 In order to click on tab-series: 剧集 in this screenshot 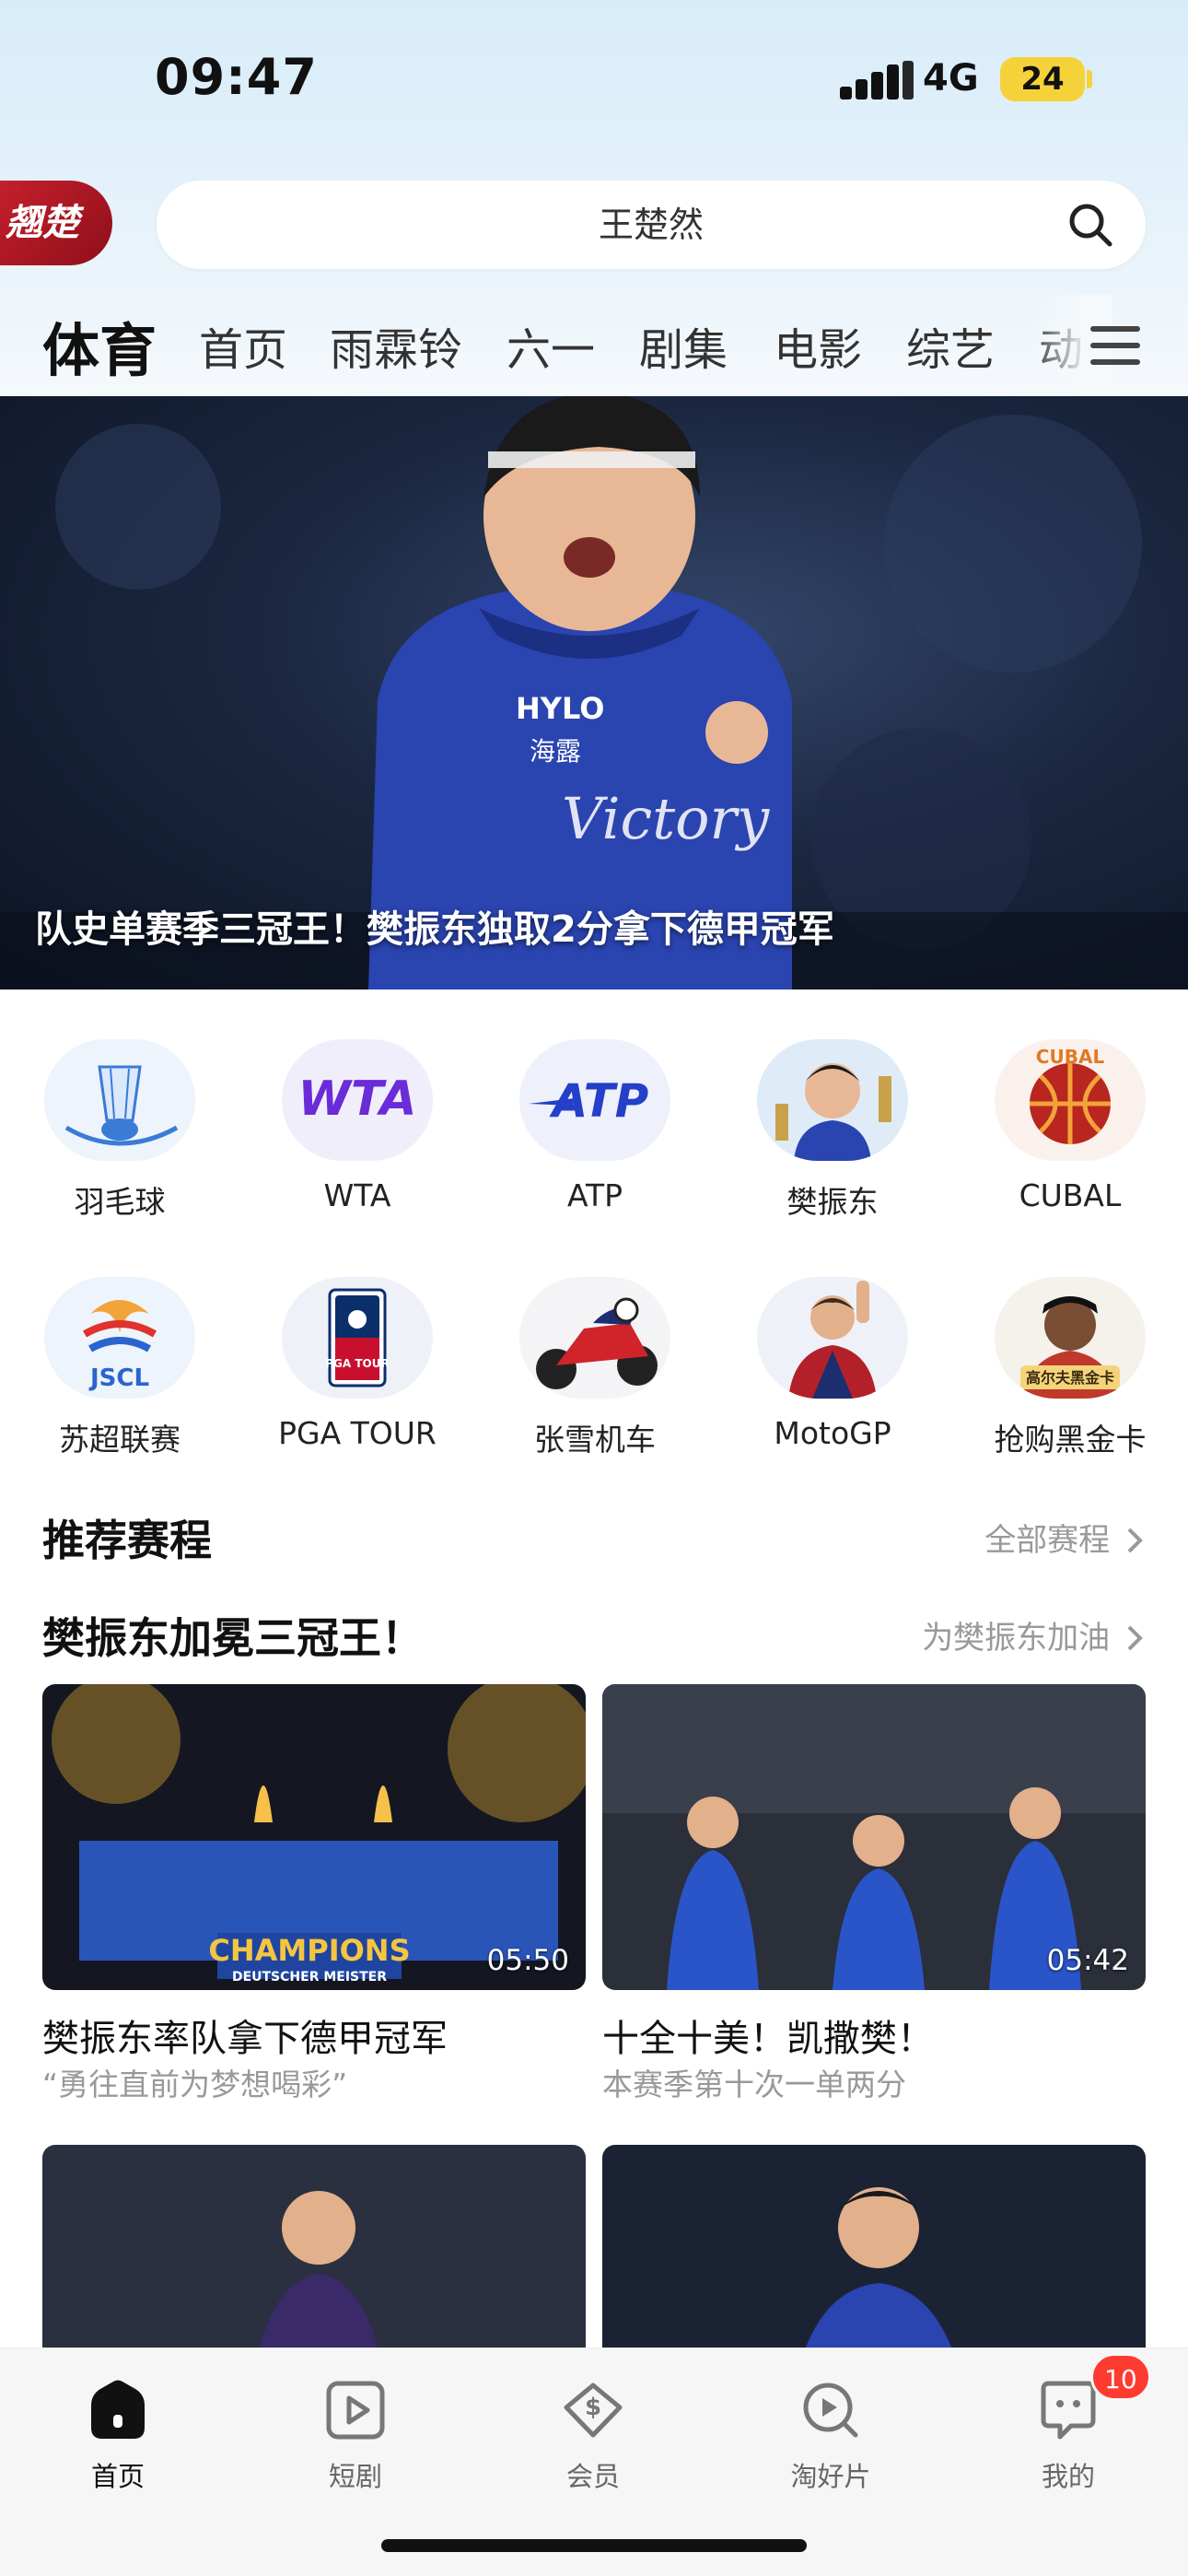, I will do `click(683, 345)`.